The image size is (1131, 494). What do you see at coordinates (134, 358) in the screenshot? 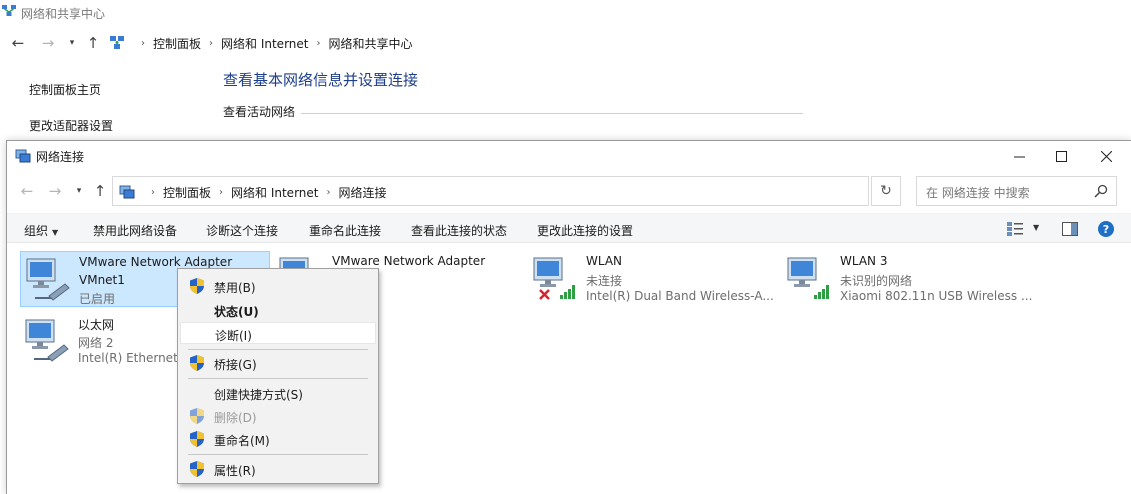
I see `adapter-device: Intel(R) Ethernet C` at bounding box center [134, 358].